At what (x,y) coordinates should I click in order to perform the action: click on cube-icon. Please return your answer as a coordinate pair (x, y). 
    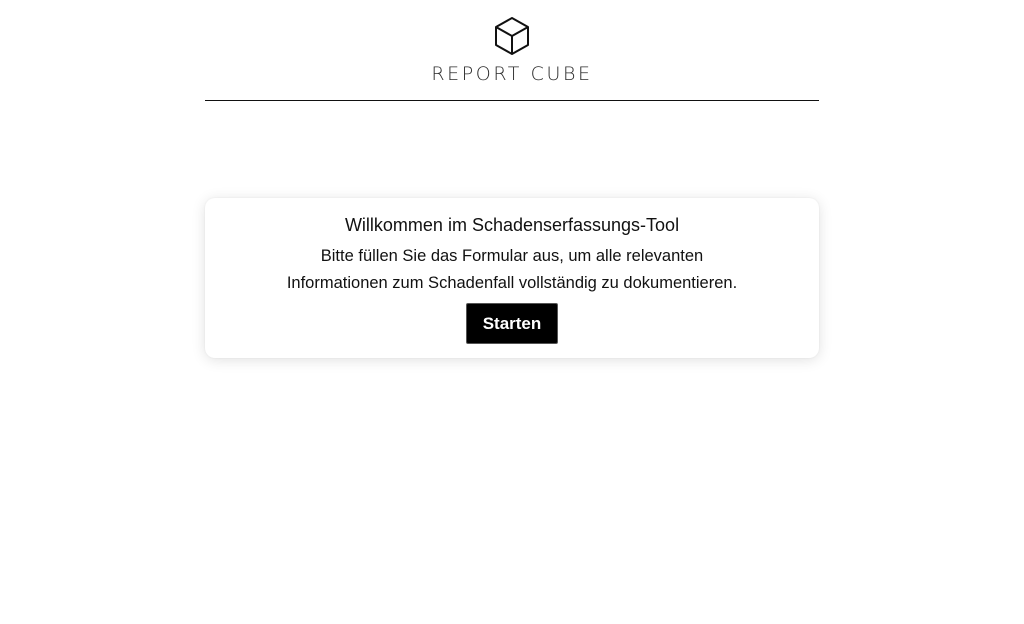
    Looking at the image, I should click on (512, 36).